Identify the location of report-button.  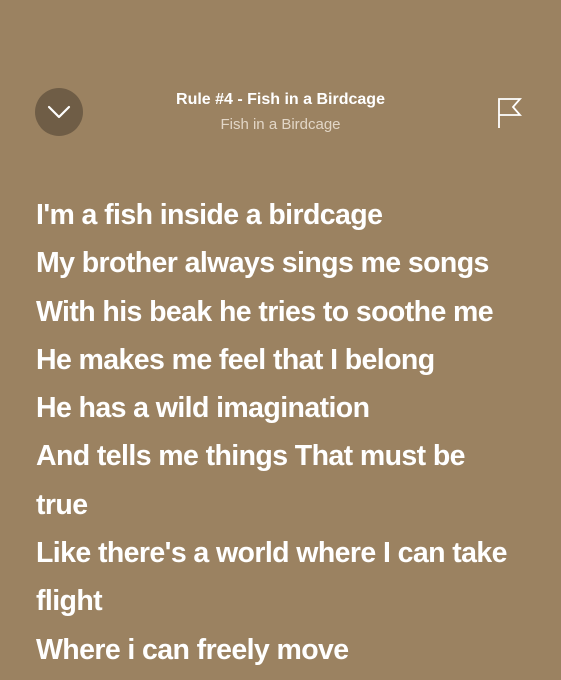
(510, 113).